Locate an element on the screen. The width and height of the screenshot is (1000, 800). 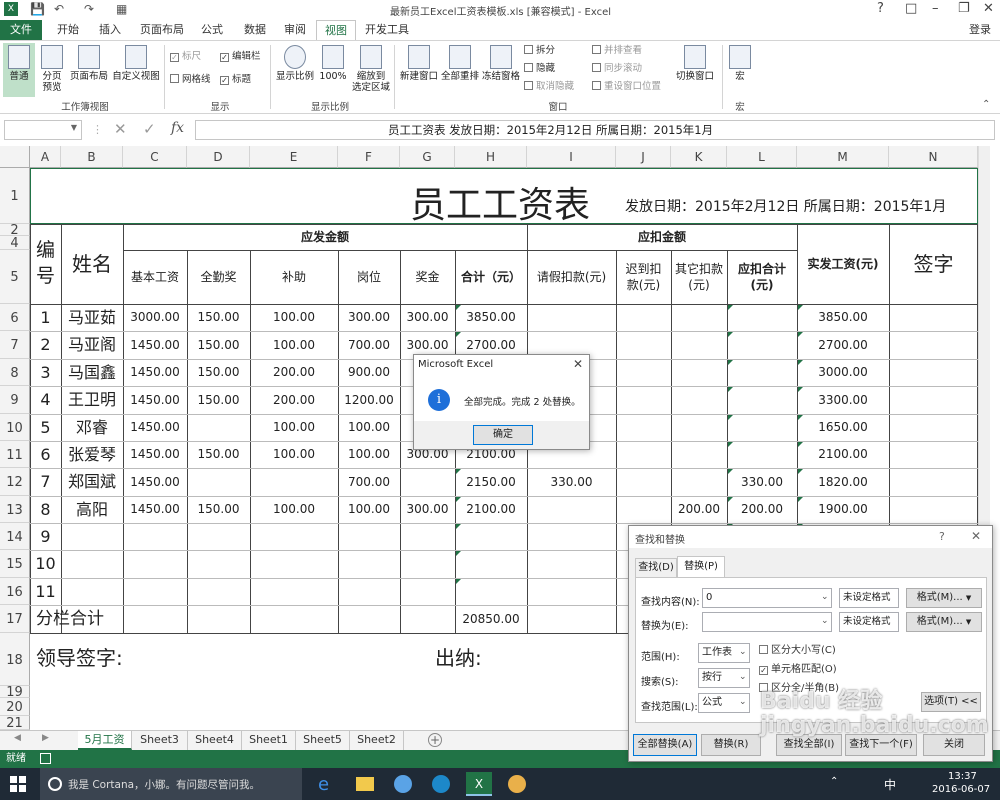
row-number: 4 is located at coordinates (45, 400).